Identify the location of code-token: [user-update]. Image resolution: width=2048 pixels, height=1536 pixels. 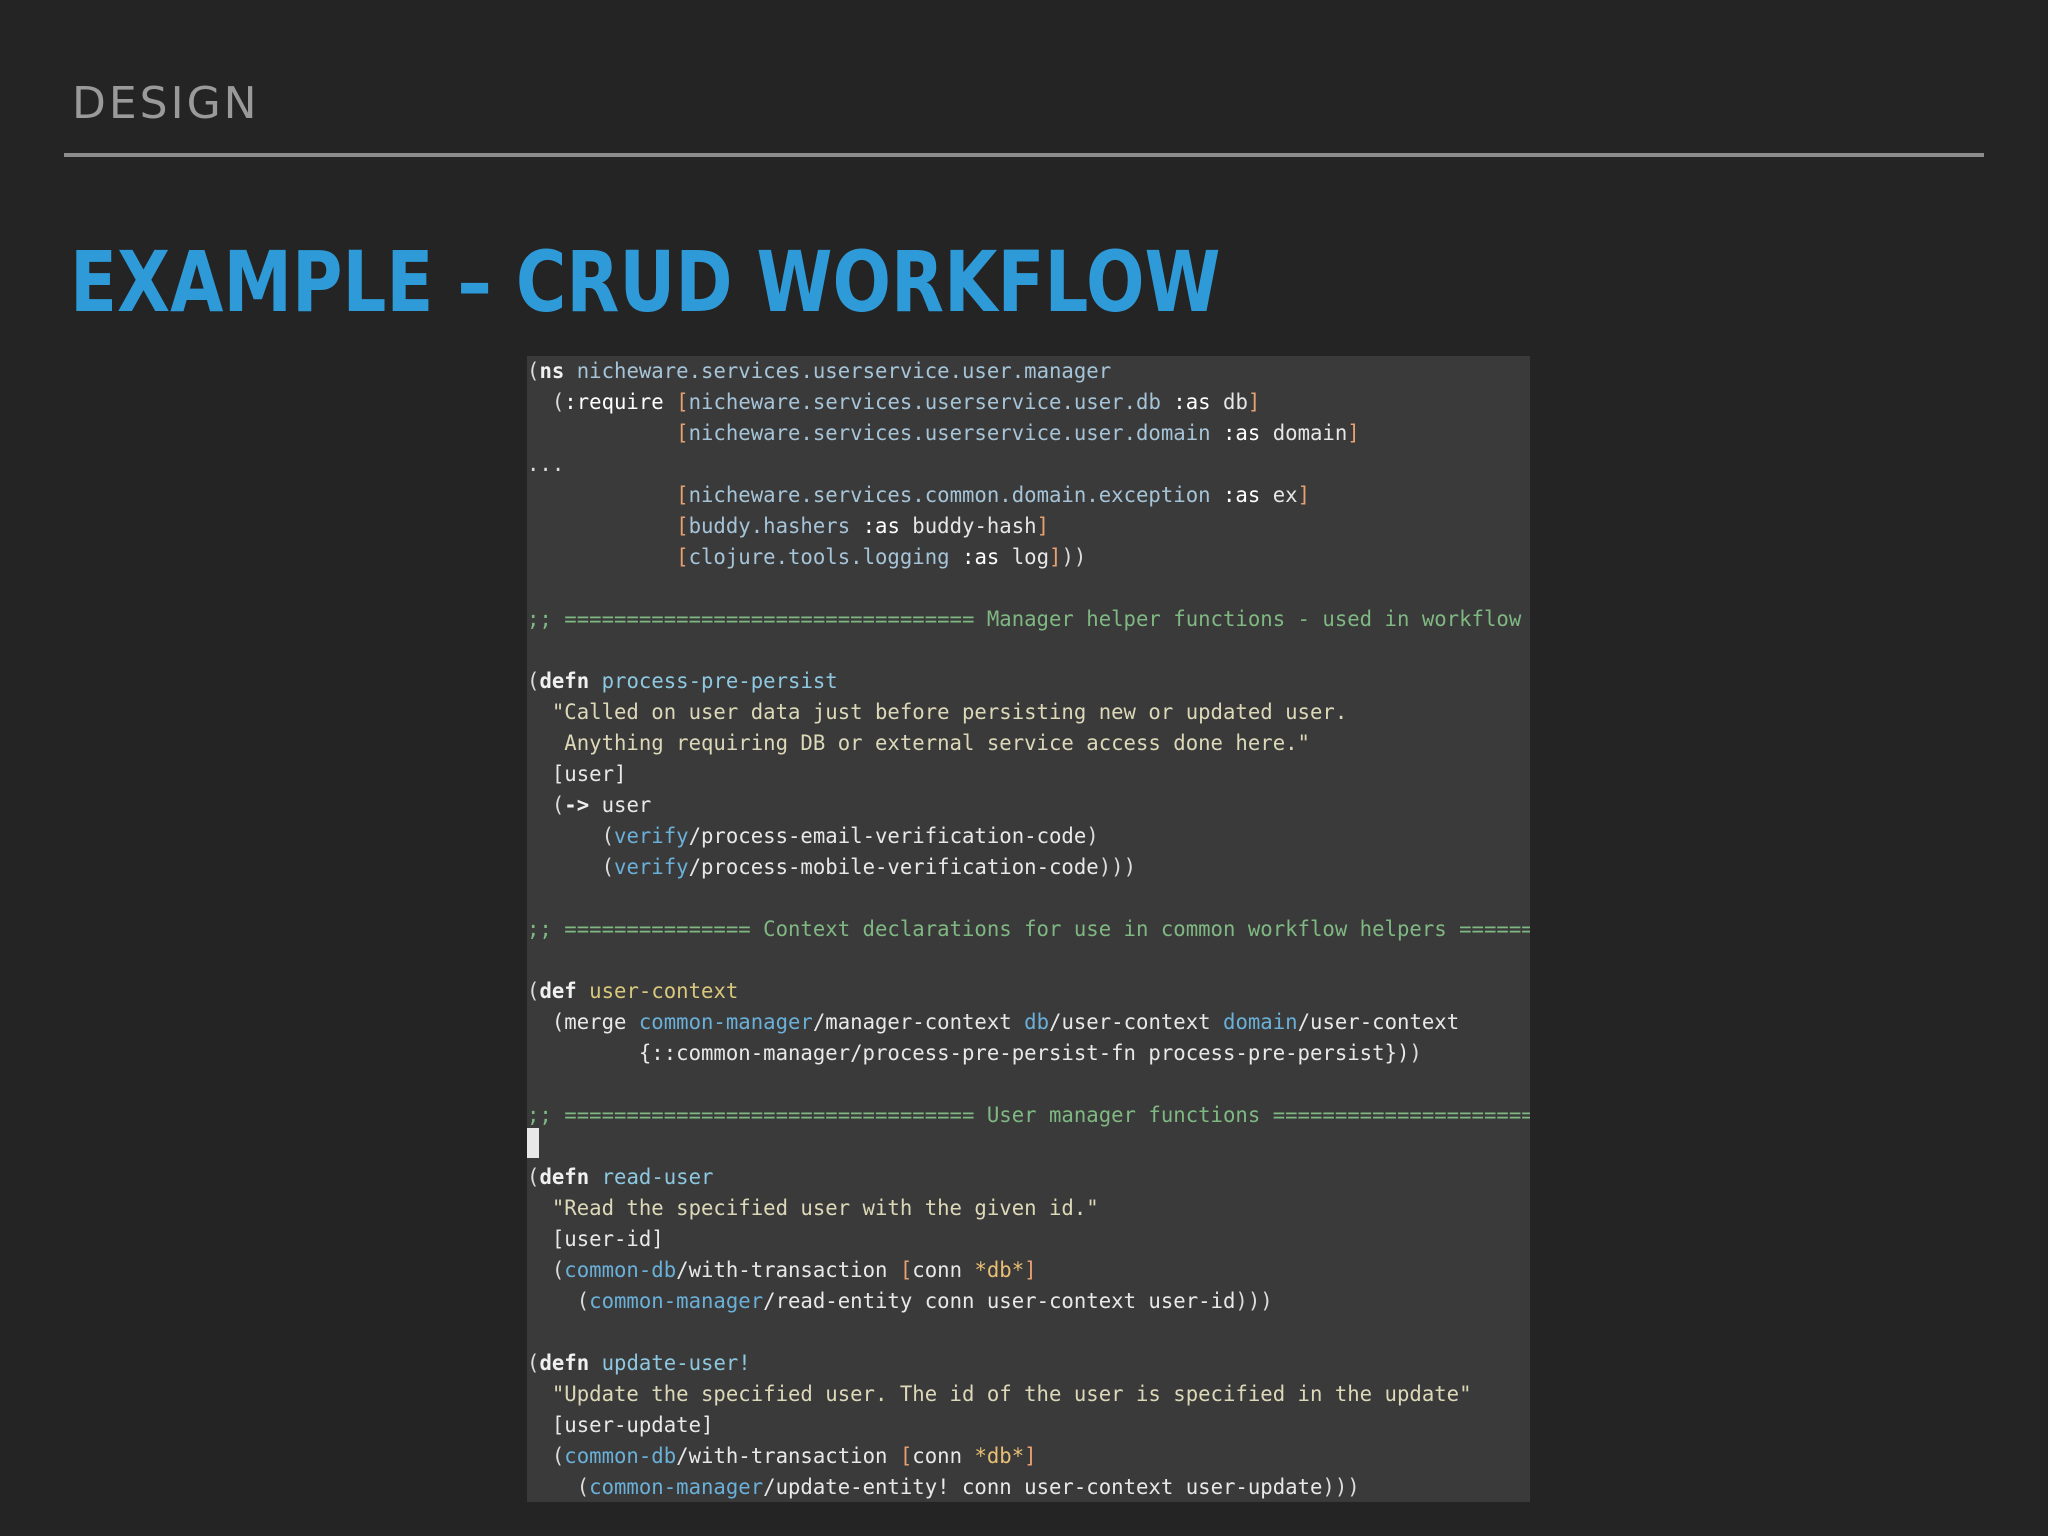
(620, 1425).